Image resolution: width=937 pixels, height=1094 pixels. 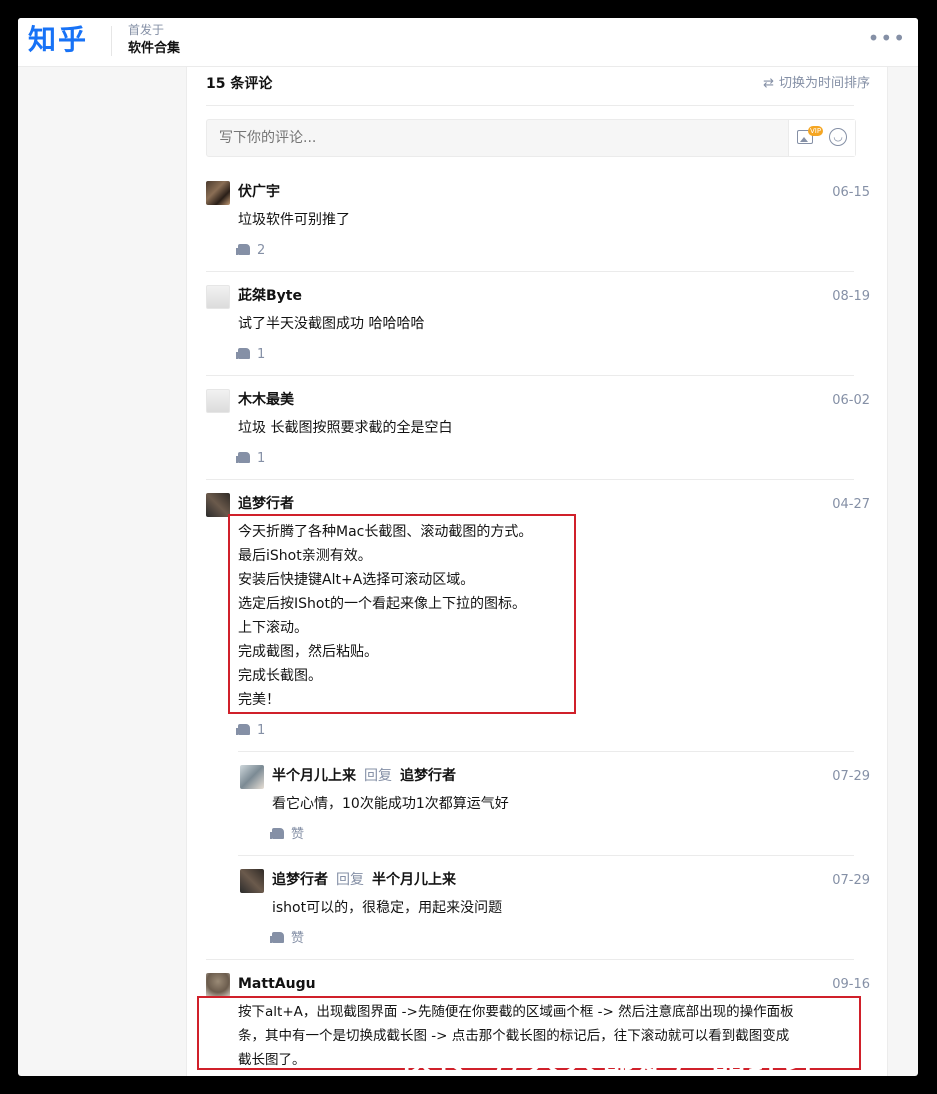 What do you see at coordinates (428, 776) in the screenshot?
I see `reply-to-user: 追梦行者` at bounding box center [428, 776].